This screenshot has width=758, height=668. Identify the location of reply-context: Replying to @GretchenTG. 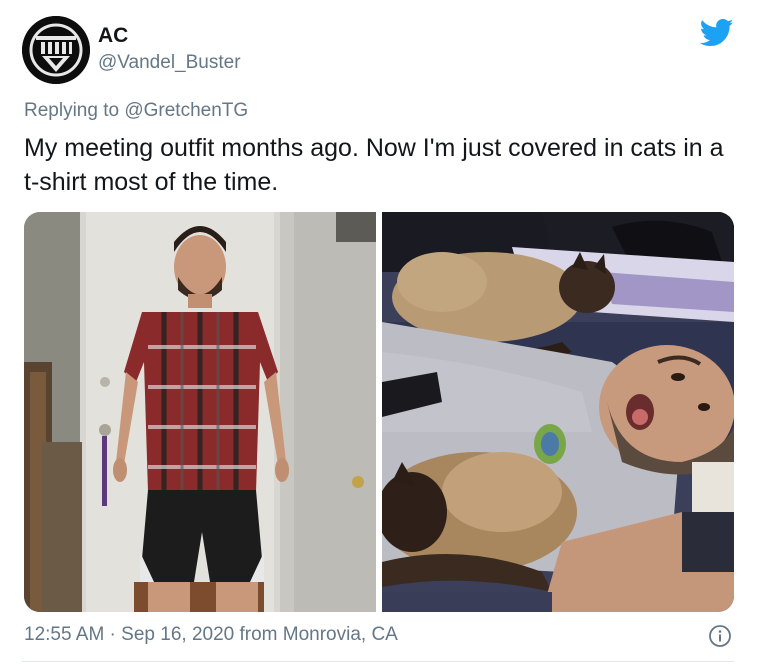
(136, 111).